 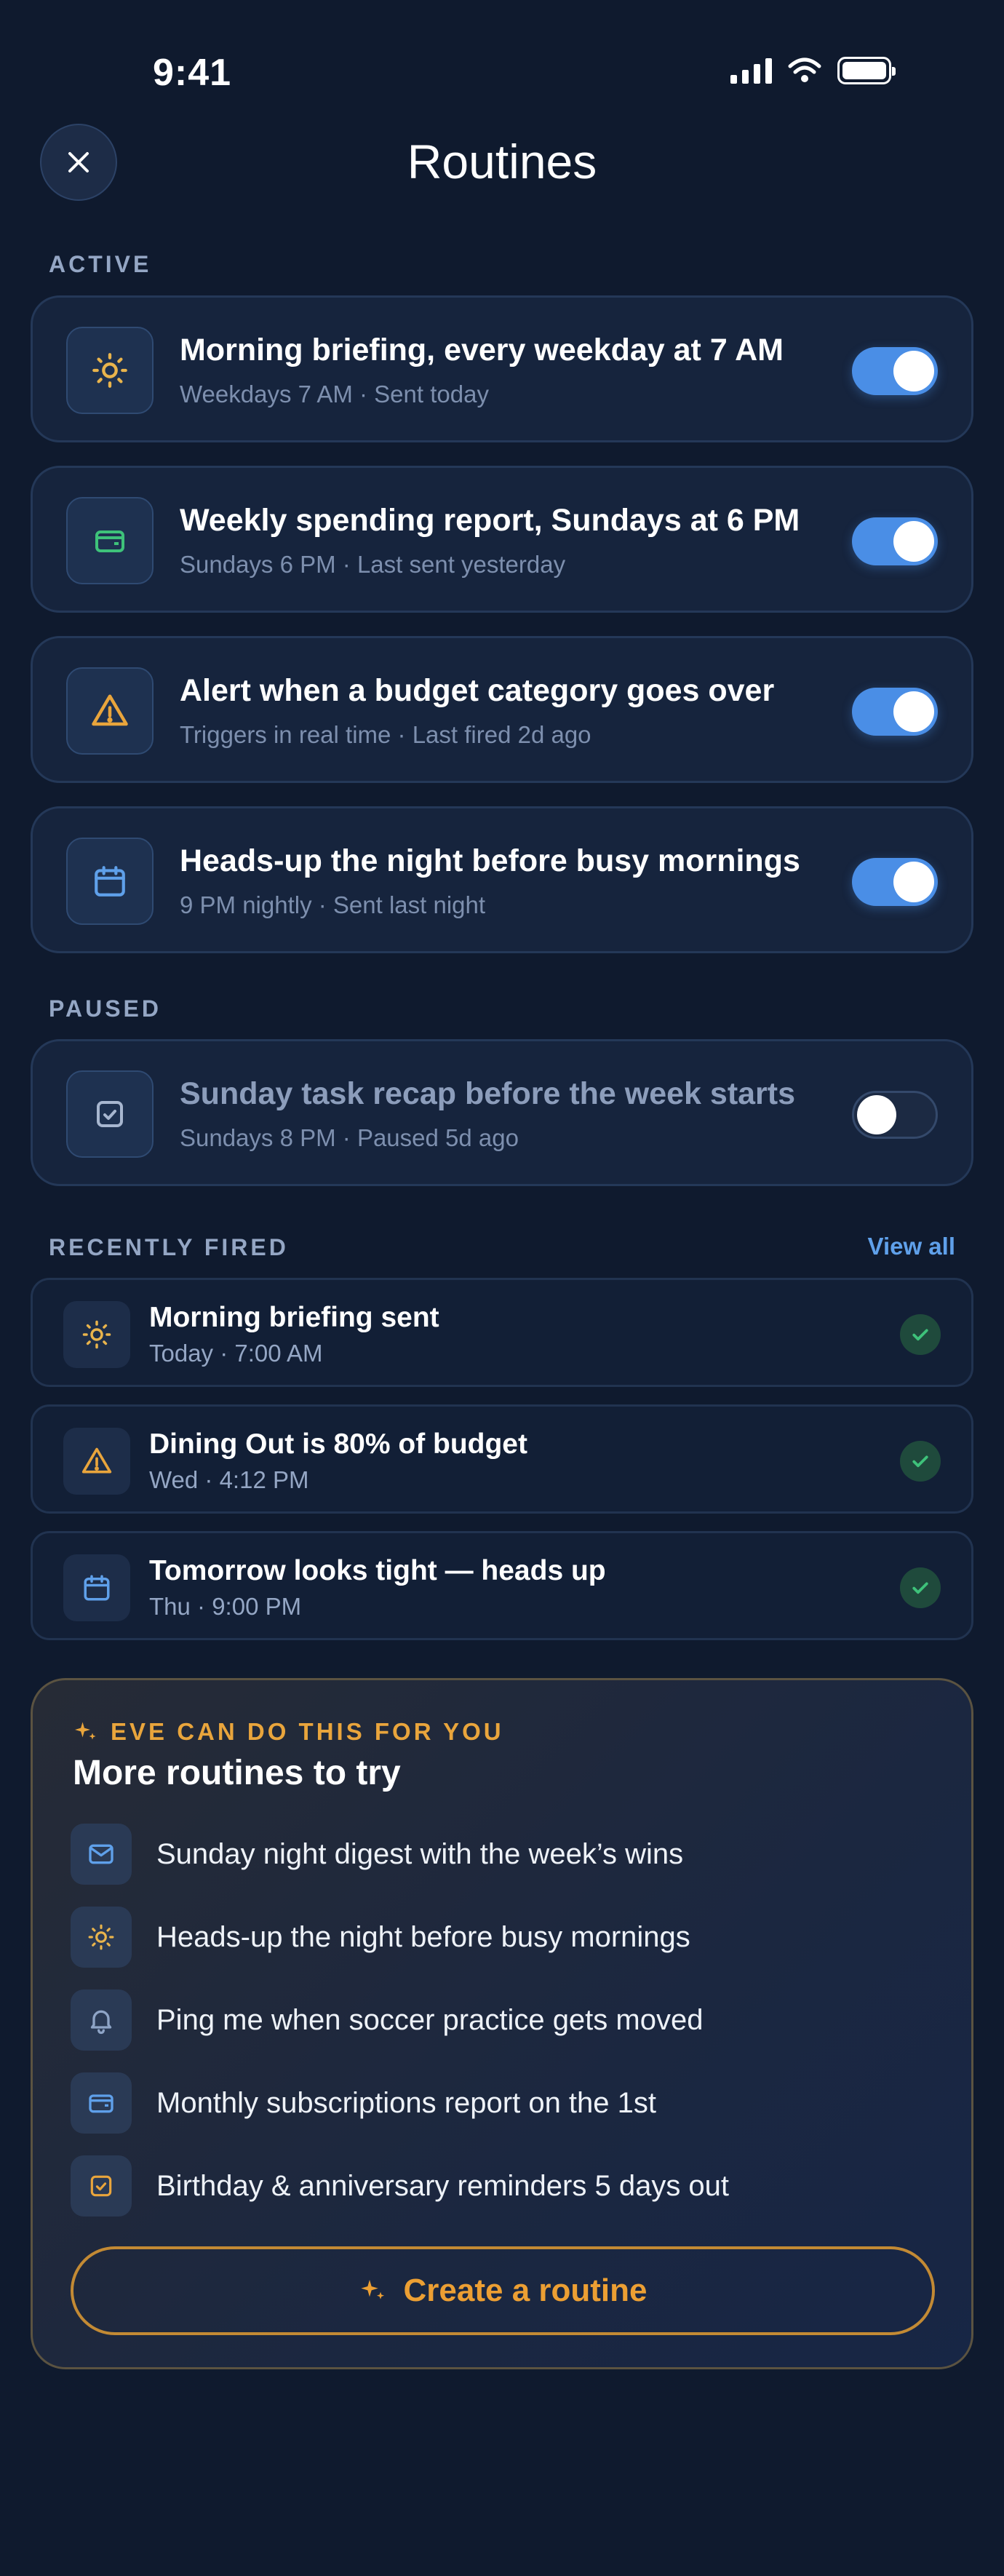 I want to click on routine-subtitle: Weekdays 7 AM · Sent today, so click(x=334, y=394).